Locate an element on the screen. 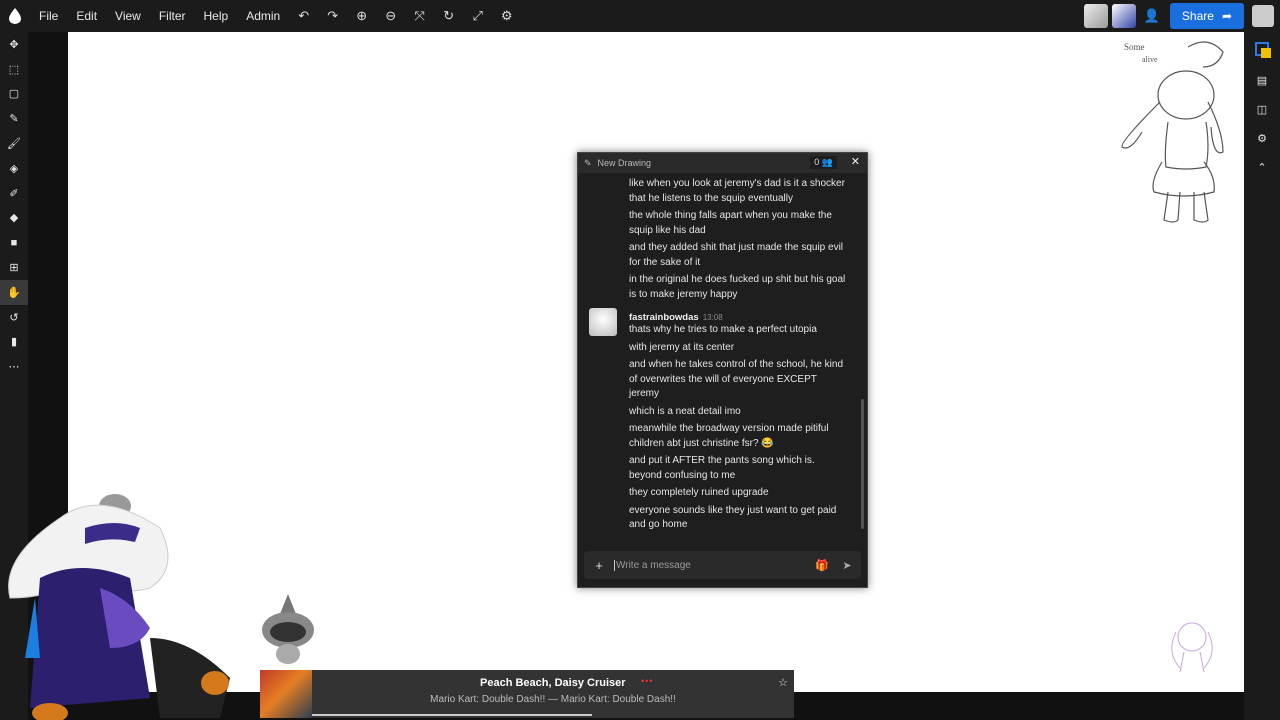 This screenshot has width=1280, height=720. hand-icon: ✋ is located at coordinates (14, 292).